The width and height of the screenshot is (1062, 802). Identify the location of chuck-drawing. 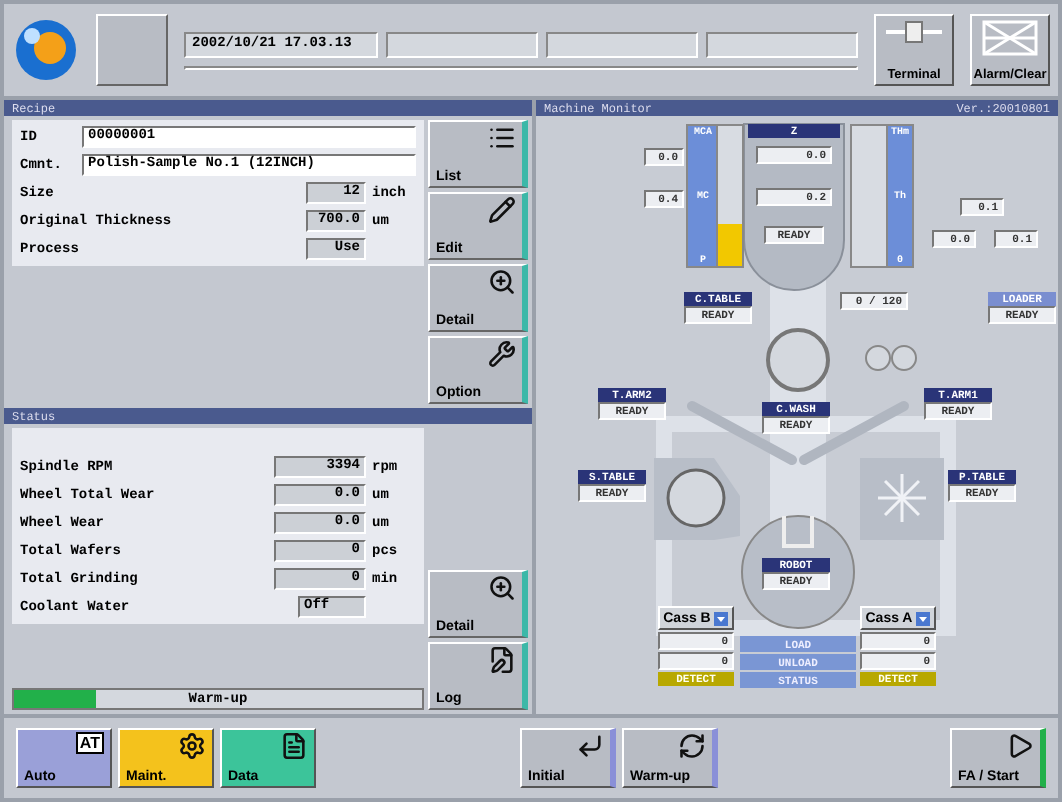
(798, 360).